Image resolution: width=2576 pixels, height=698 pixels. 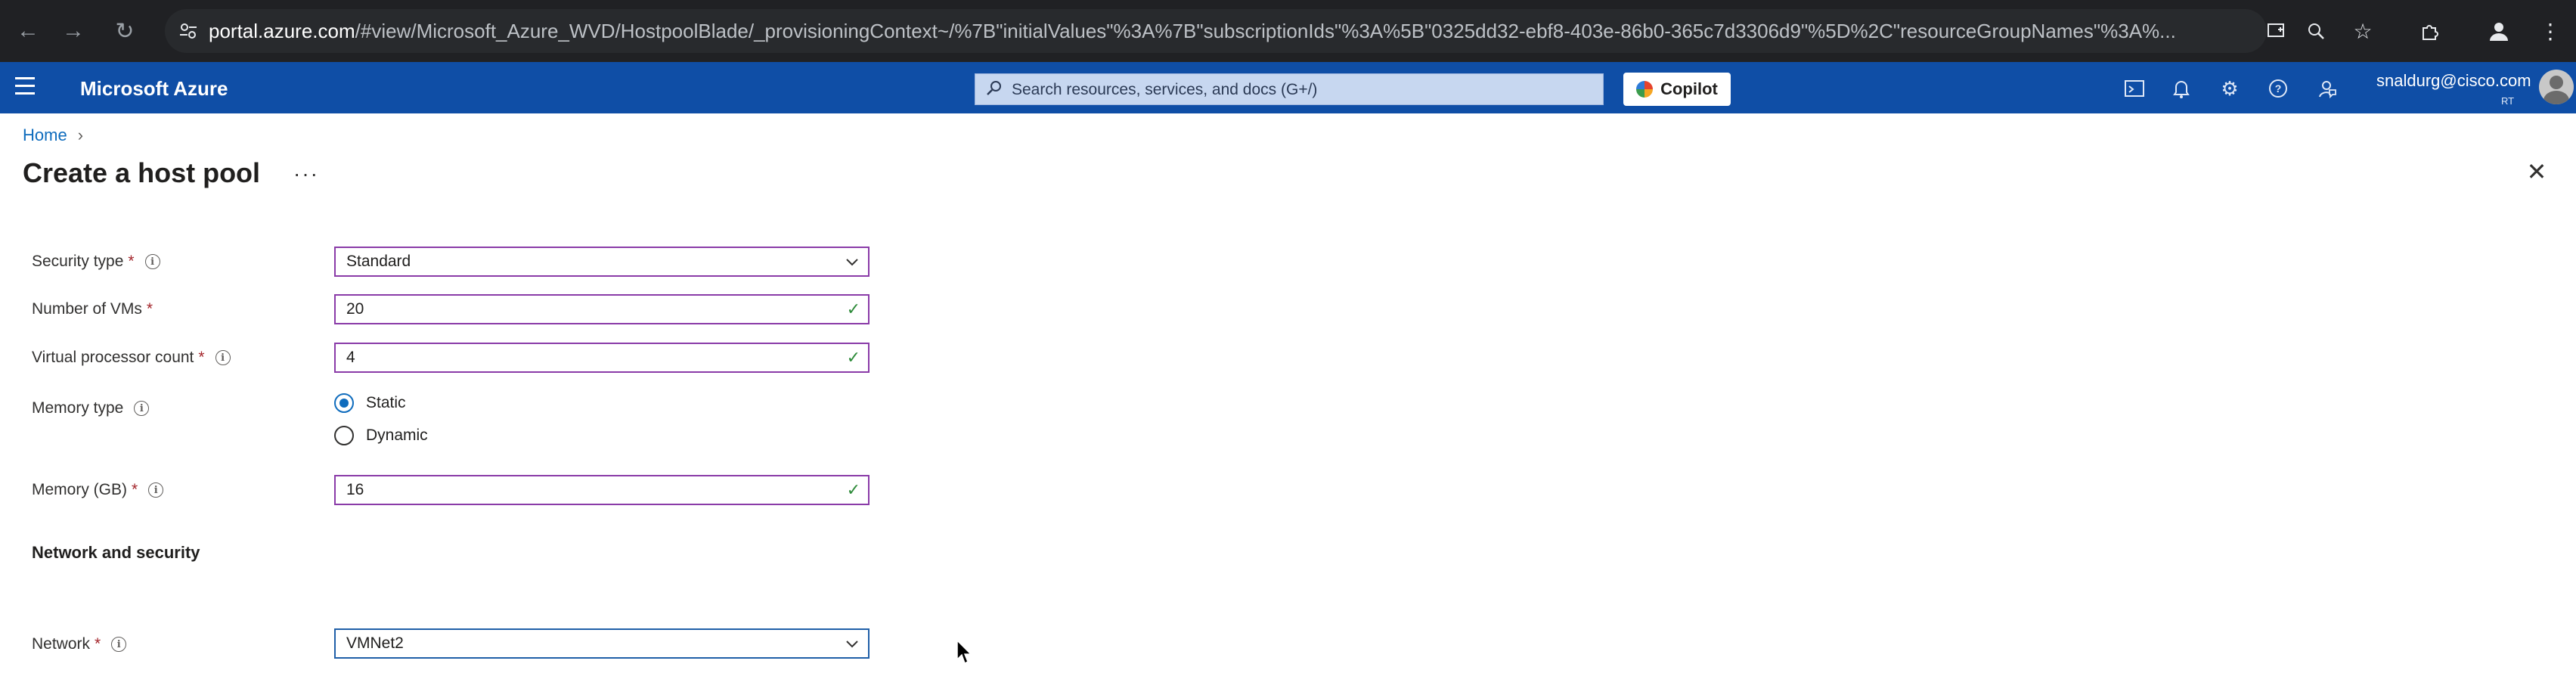 What do you see at coordinates (91, 408) in the screenshot?
I see `memory-type-label: Memory type i` at bounding box center [91, 408].